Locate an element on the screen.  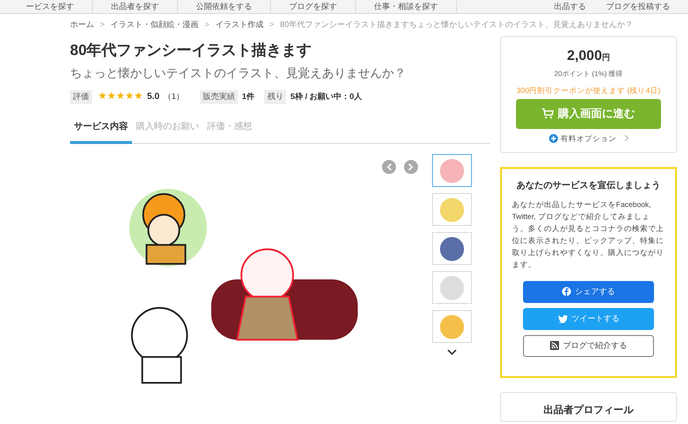
previous-button is located at coordinates (389, 167).